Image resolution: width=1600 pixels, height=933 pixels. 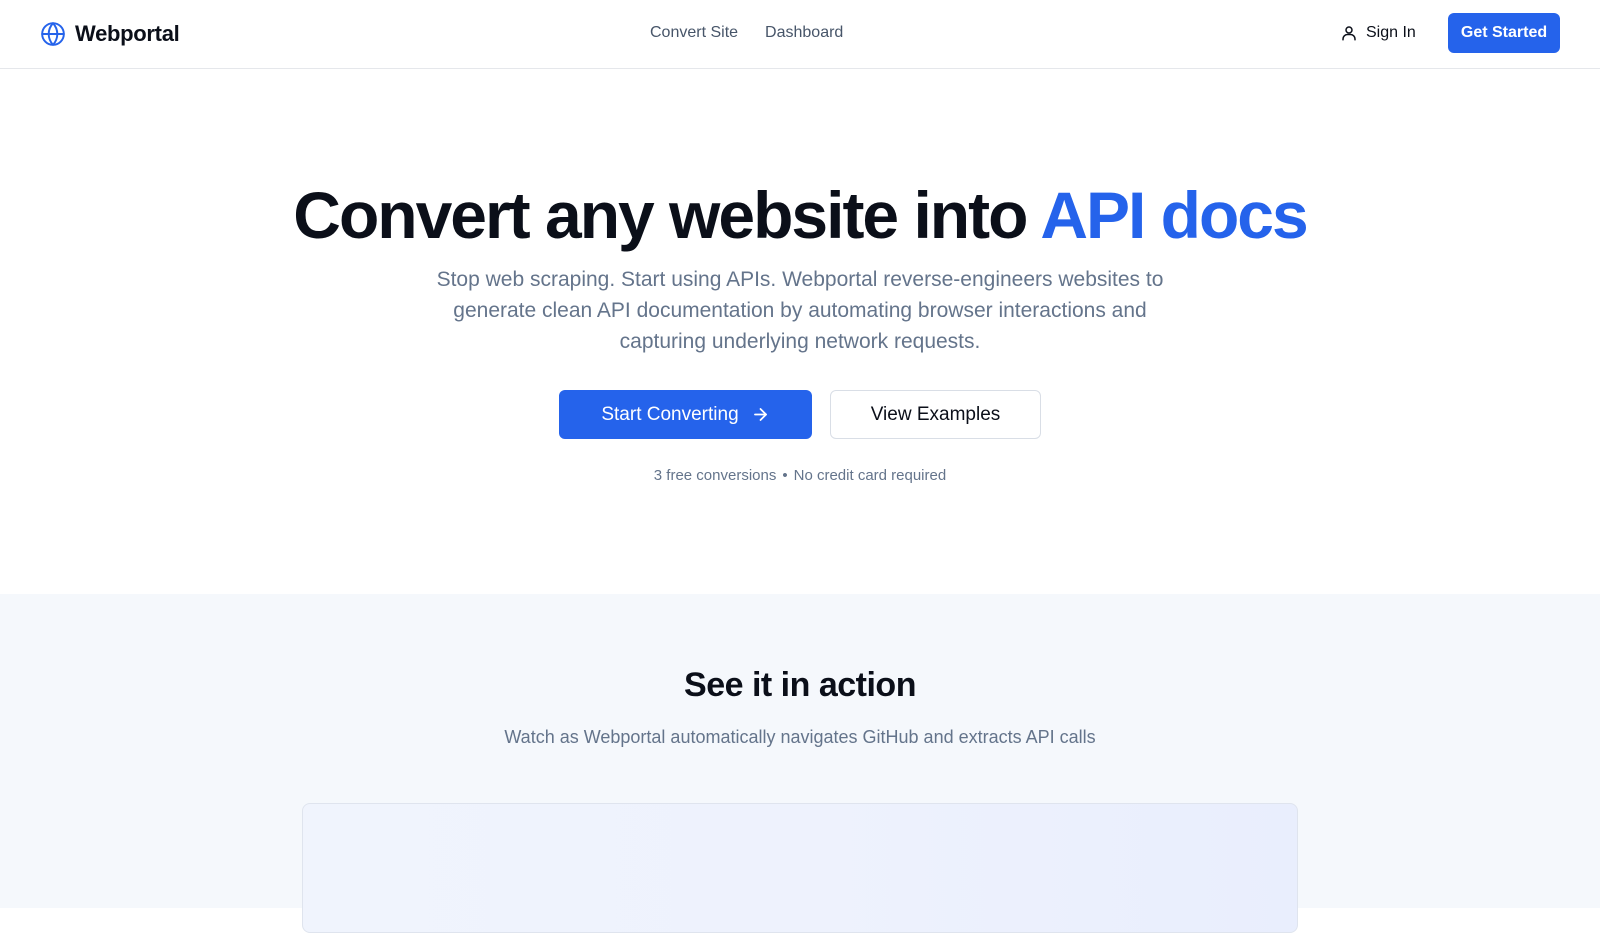 I want to click on free-conversions-text: 3 free conversions, so click(x=715, y=475).